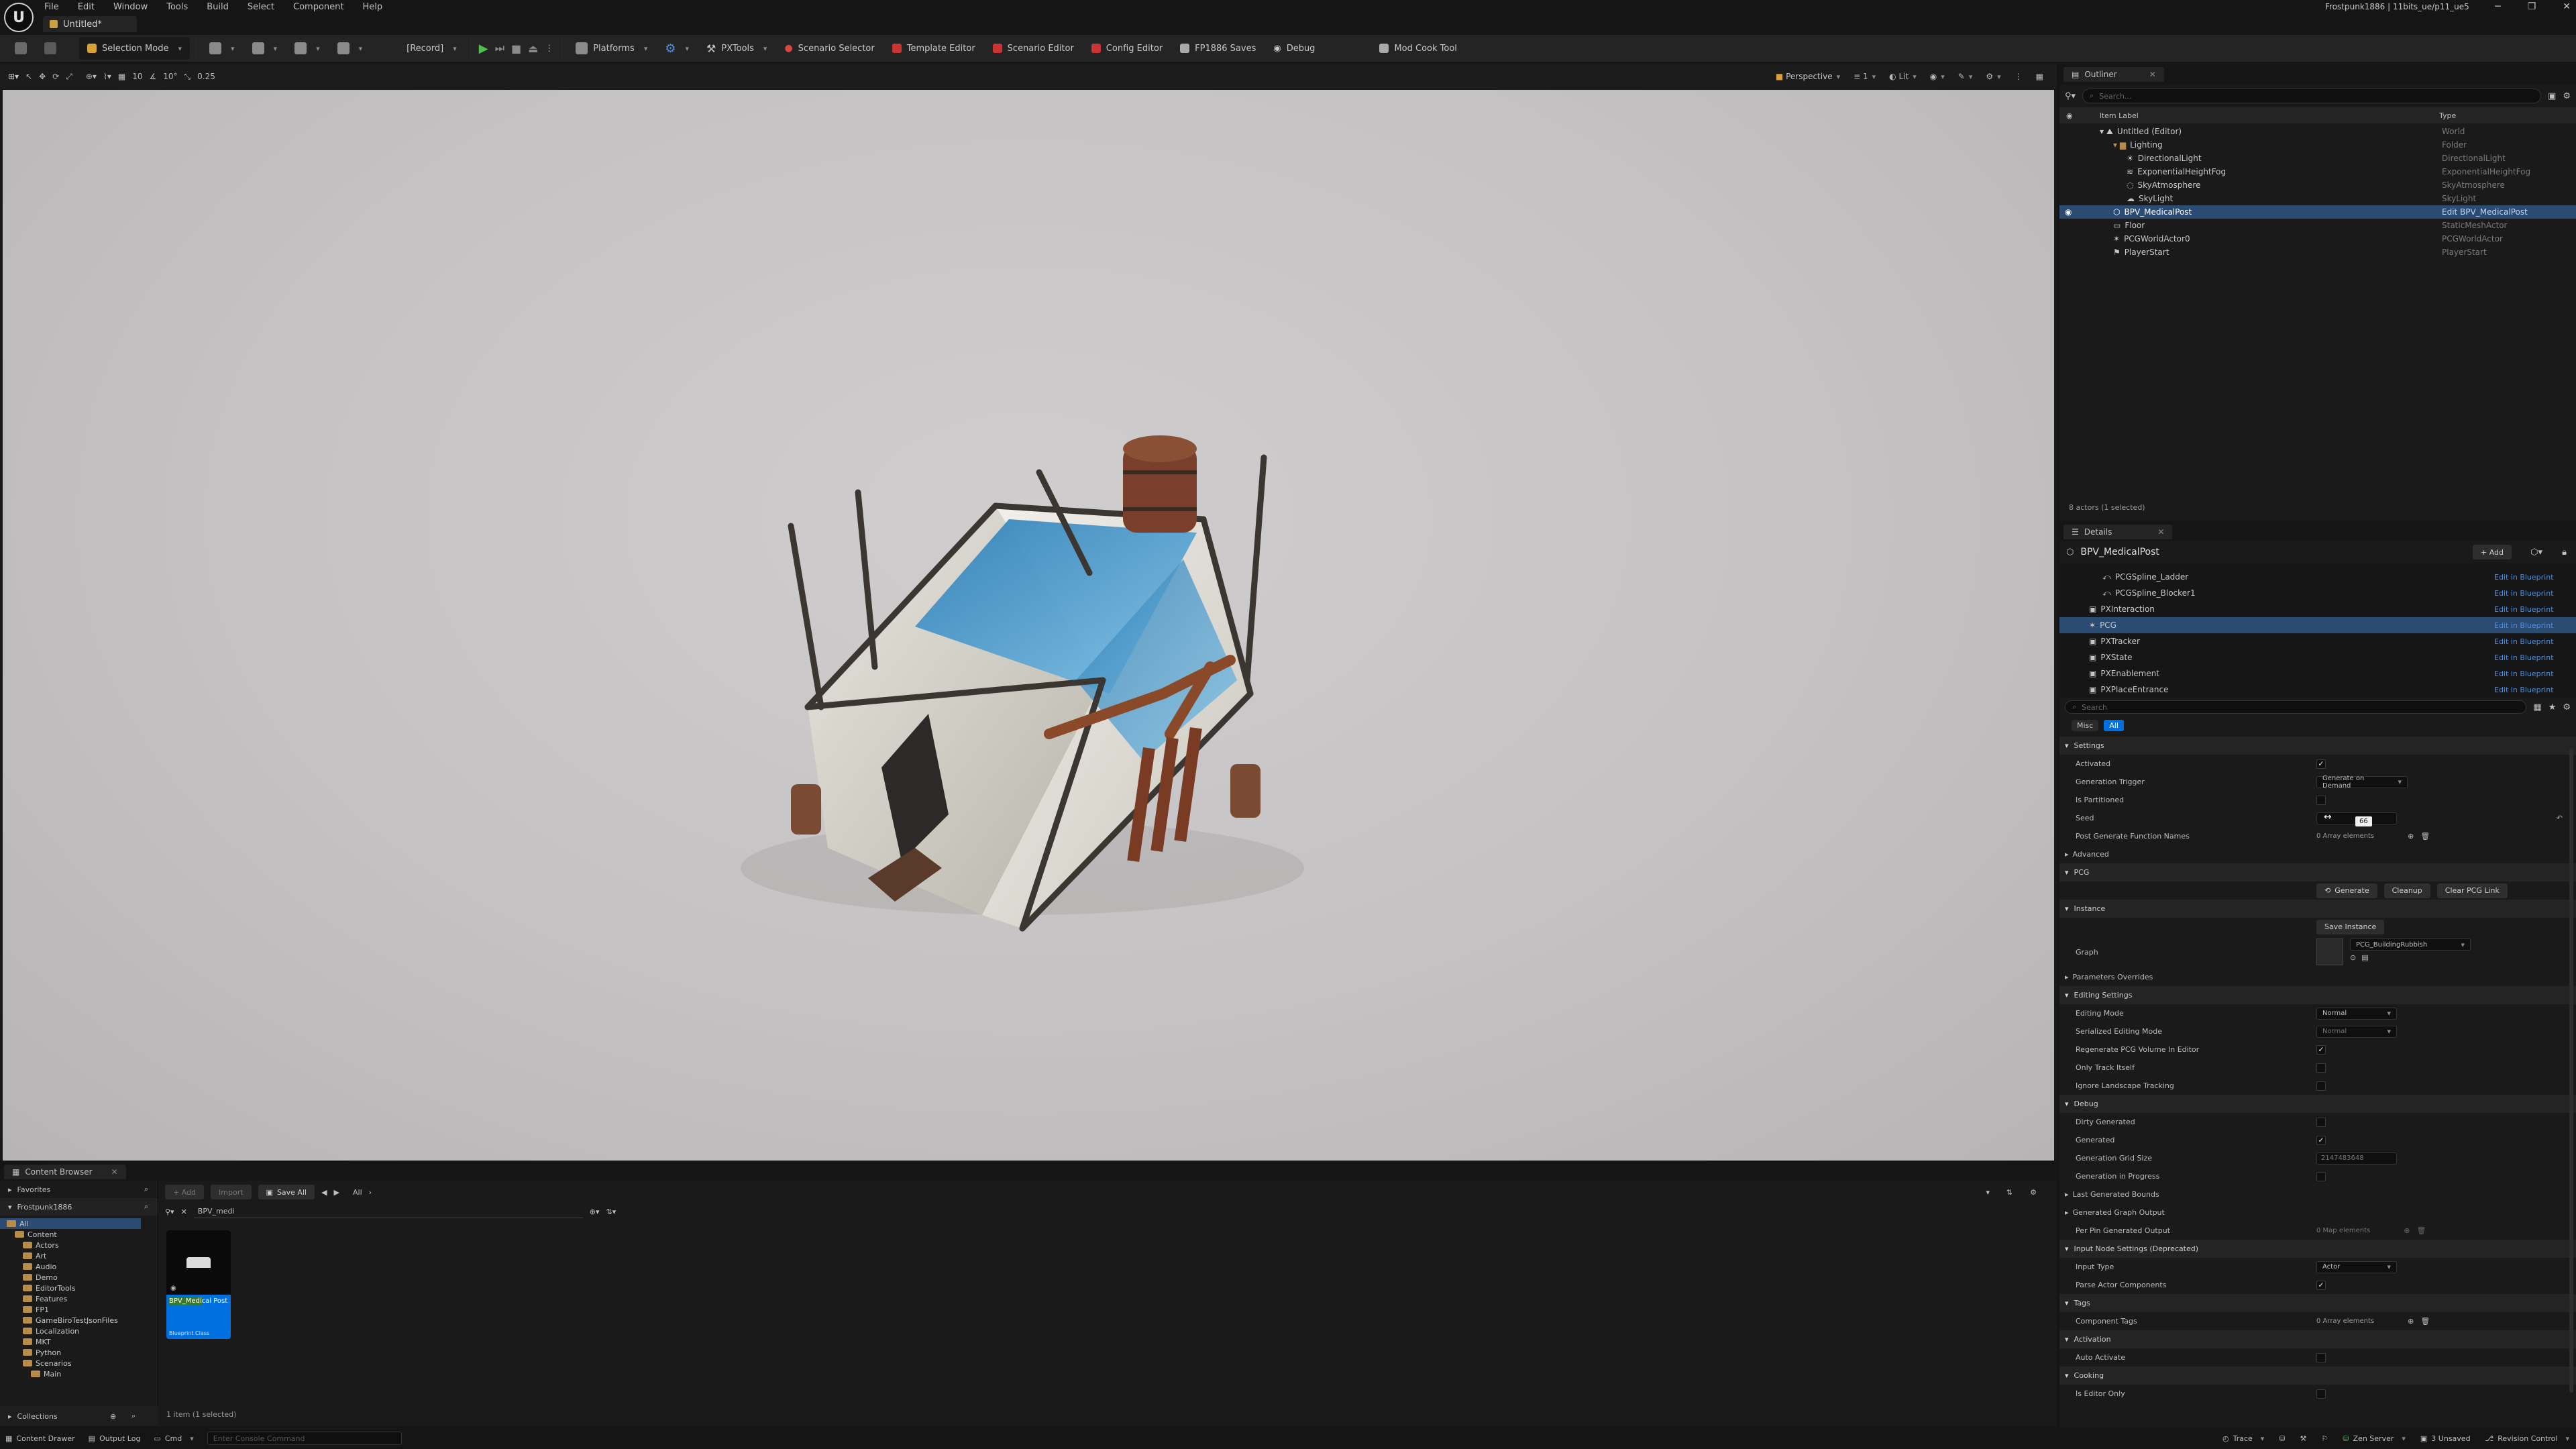 This screenshot has width=2576, height=1449. I want to click on zen-server-button: ⛁ Zen Server, so click(2374, 1438).